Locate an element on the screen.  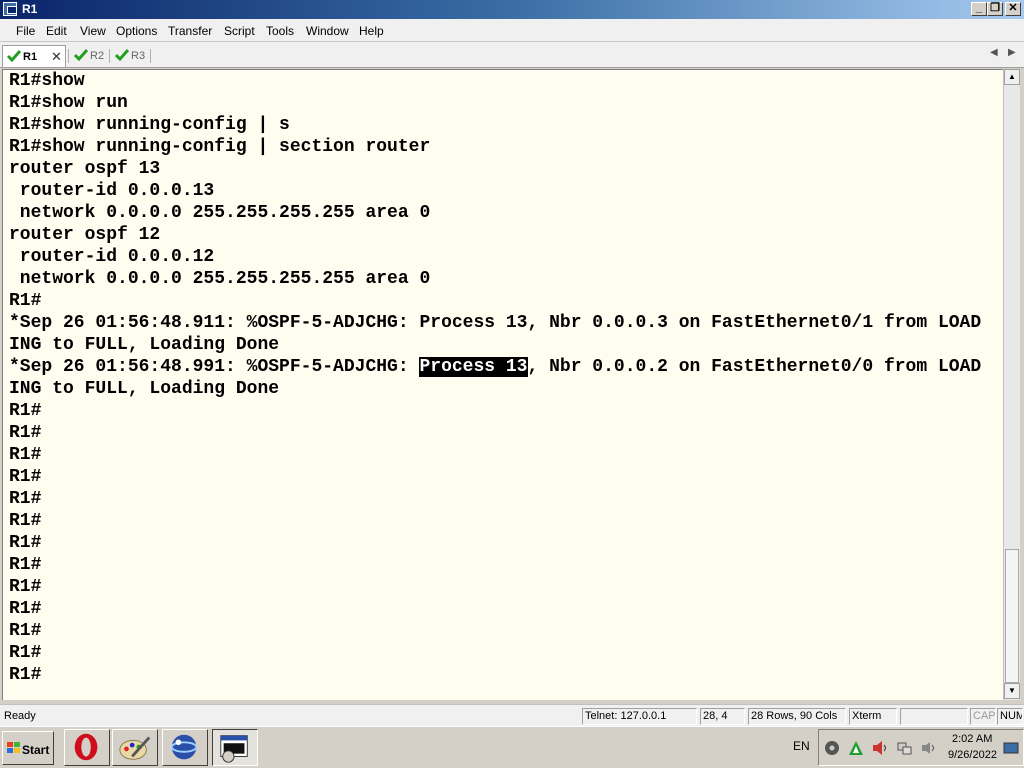
status-caps-lock: CAP is located at coordinates (983, 716).